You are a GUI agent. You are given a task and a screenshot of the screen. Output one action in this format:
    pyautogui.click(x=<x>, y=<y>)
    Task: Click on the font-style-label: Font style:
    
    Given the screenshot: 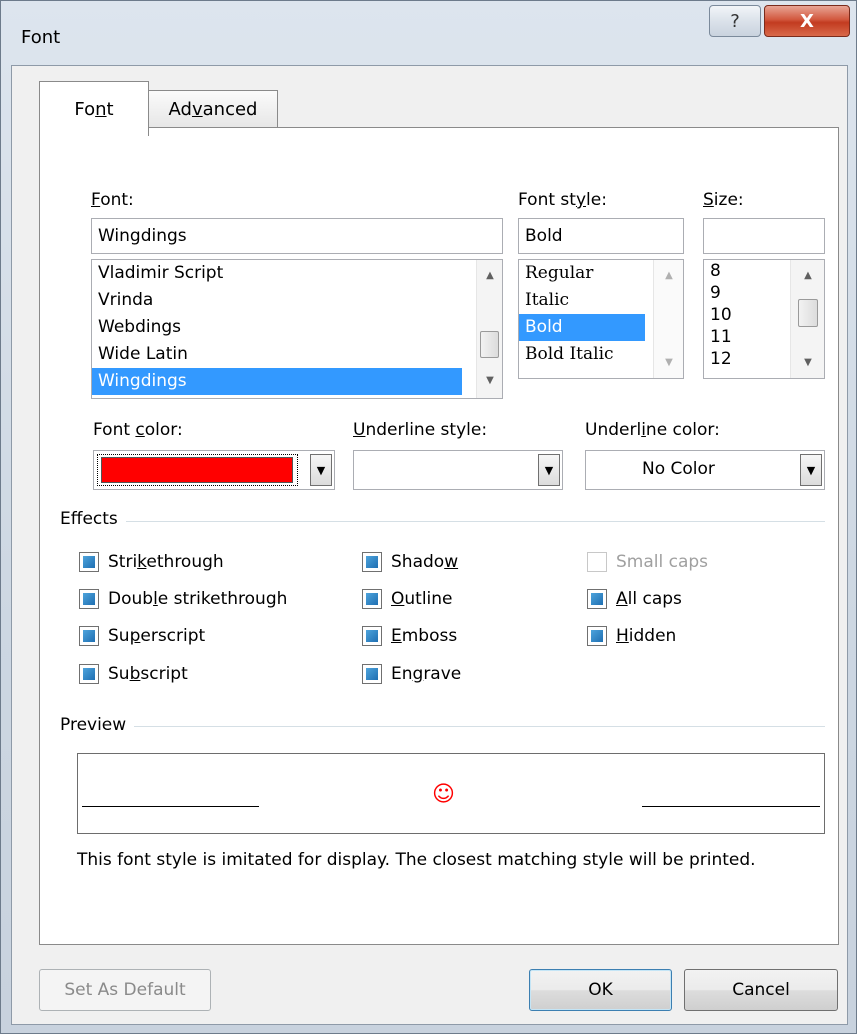 What is the action you would take?
    pyautogui.click(x=562, y=200)
    